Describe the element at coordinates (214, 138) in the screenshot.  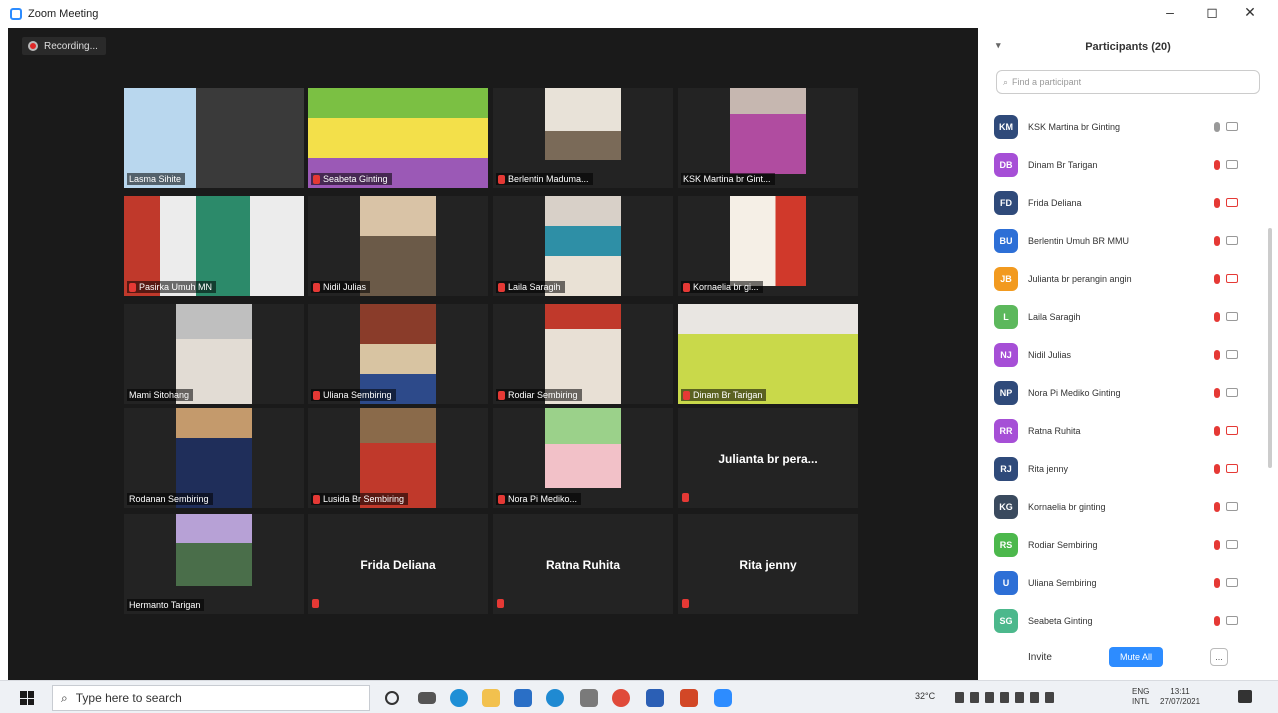
I see `video-tile: Lasma Sihite` at that location.